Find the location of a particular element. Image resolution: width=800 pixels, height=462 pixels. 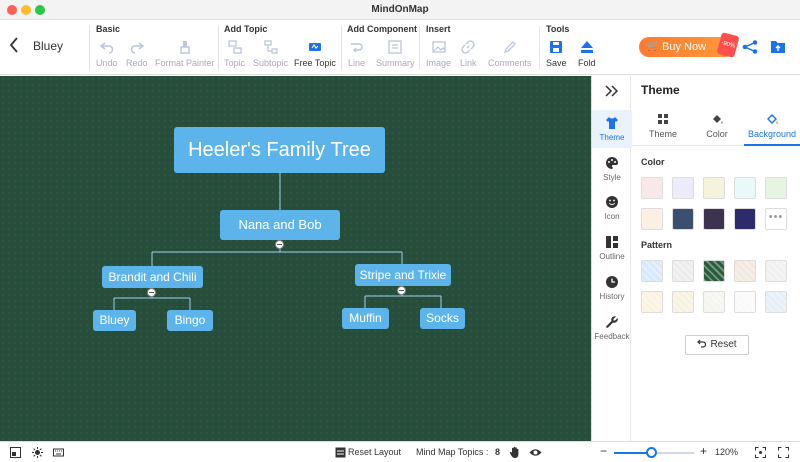

divider is located at coordinates (218, 48).